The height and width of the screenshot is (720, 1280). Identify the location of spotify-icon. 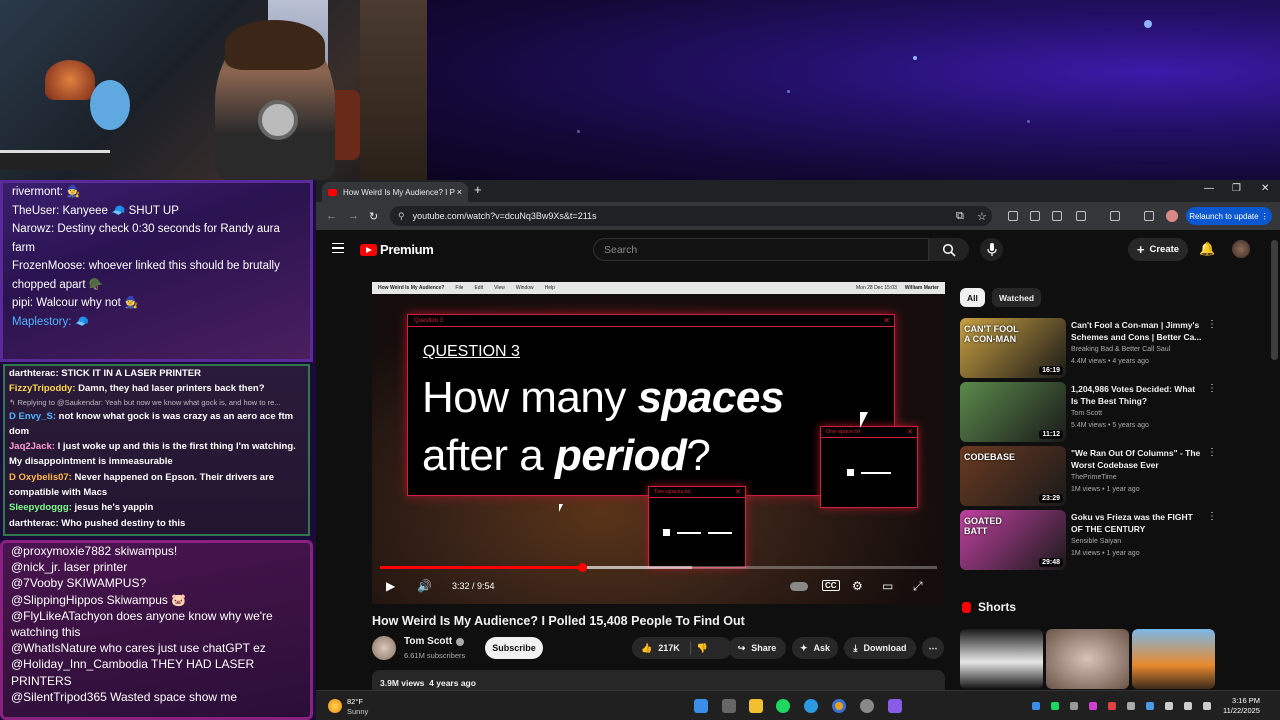
(783, 706).